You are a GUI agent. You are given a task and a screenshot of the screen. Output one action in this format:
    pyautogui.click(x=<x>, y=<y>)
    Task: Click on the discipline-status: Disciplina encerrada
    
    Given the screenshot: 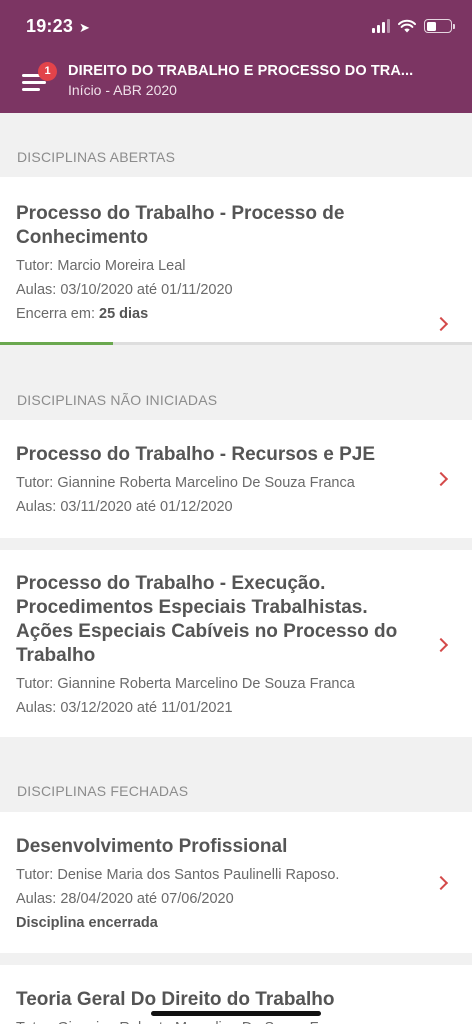 What is the action you would take?
    pyautogui.click(x=87, y=923)
    